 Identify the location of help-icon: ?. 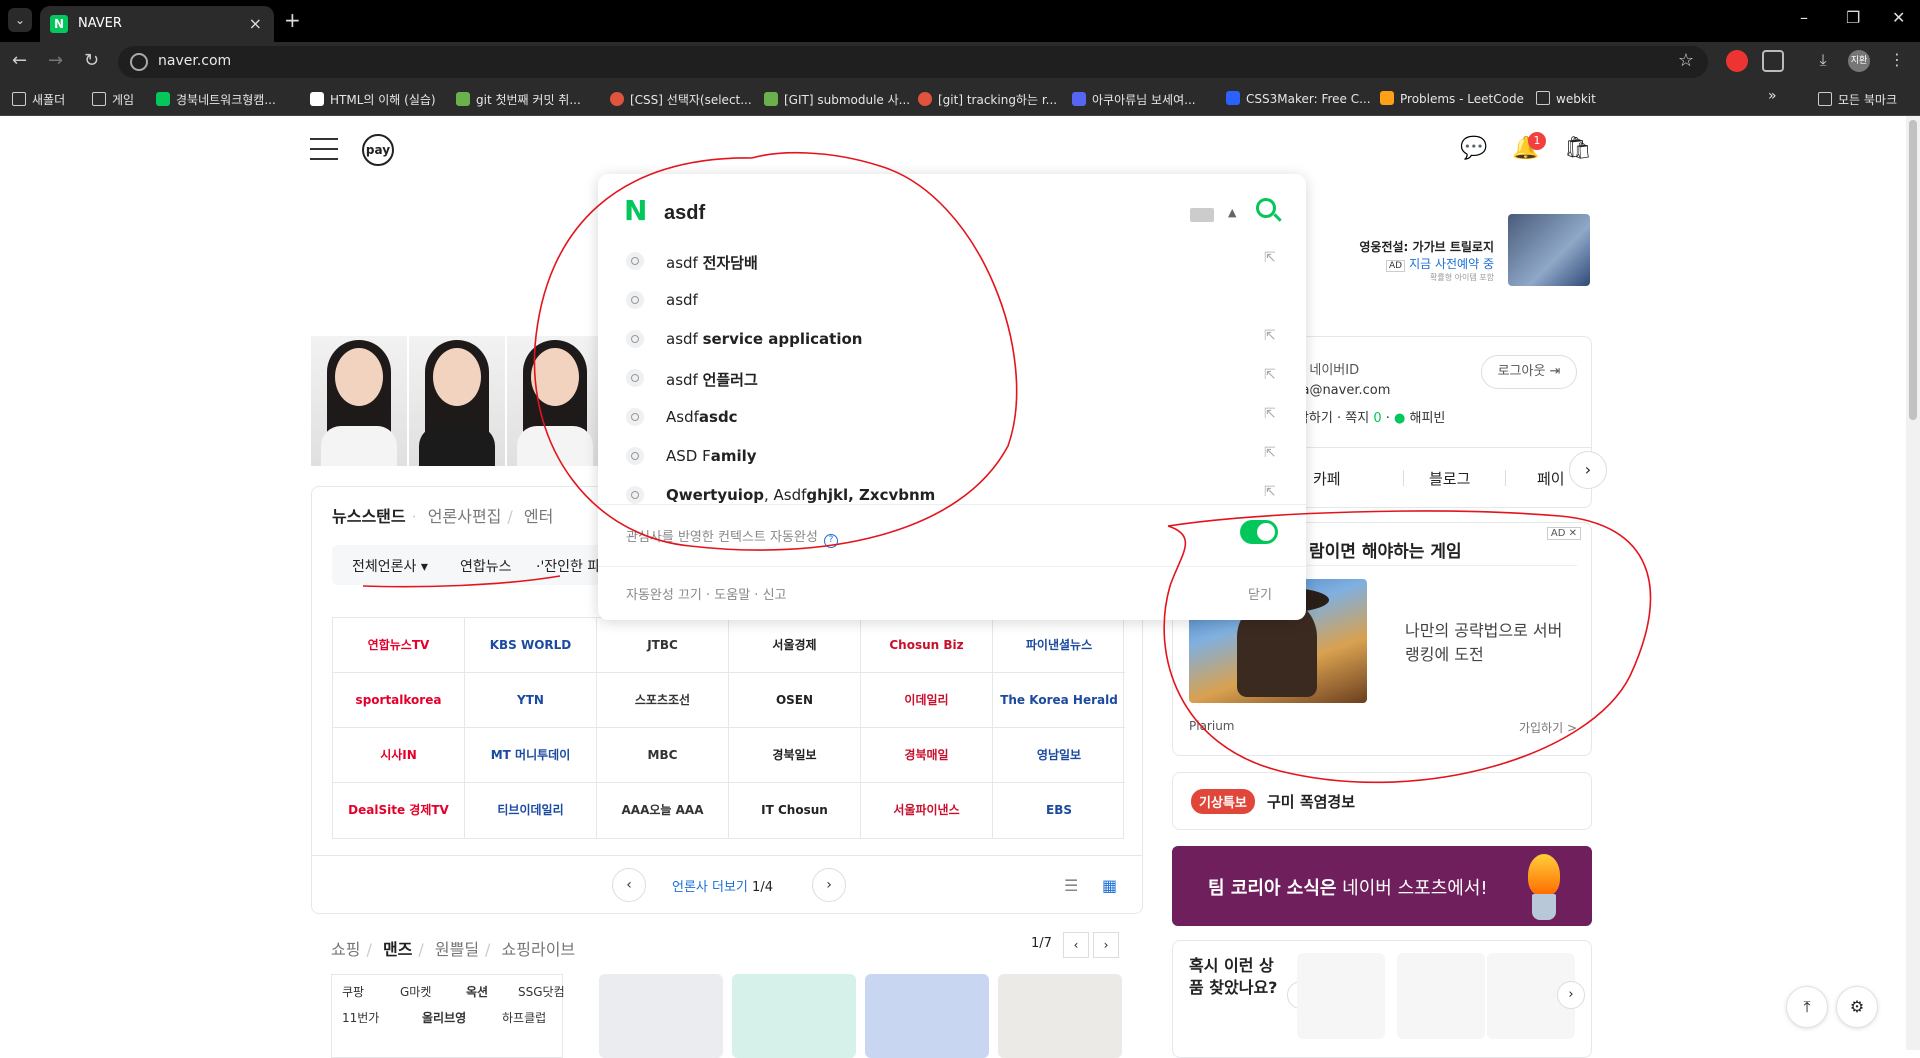
(830, 541).